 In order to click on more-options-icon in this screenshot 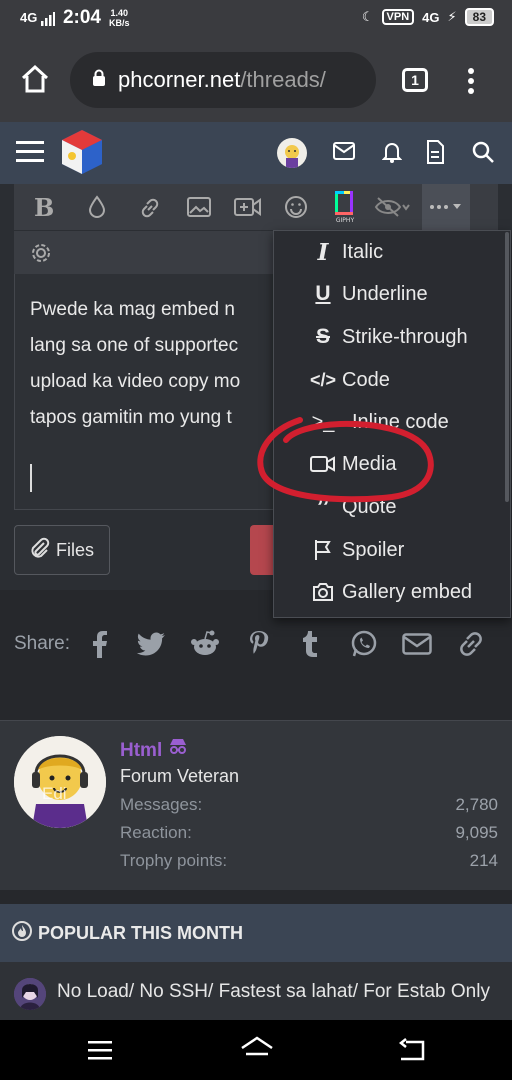, I will do `click(471, 81)`.